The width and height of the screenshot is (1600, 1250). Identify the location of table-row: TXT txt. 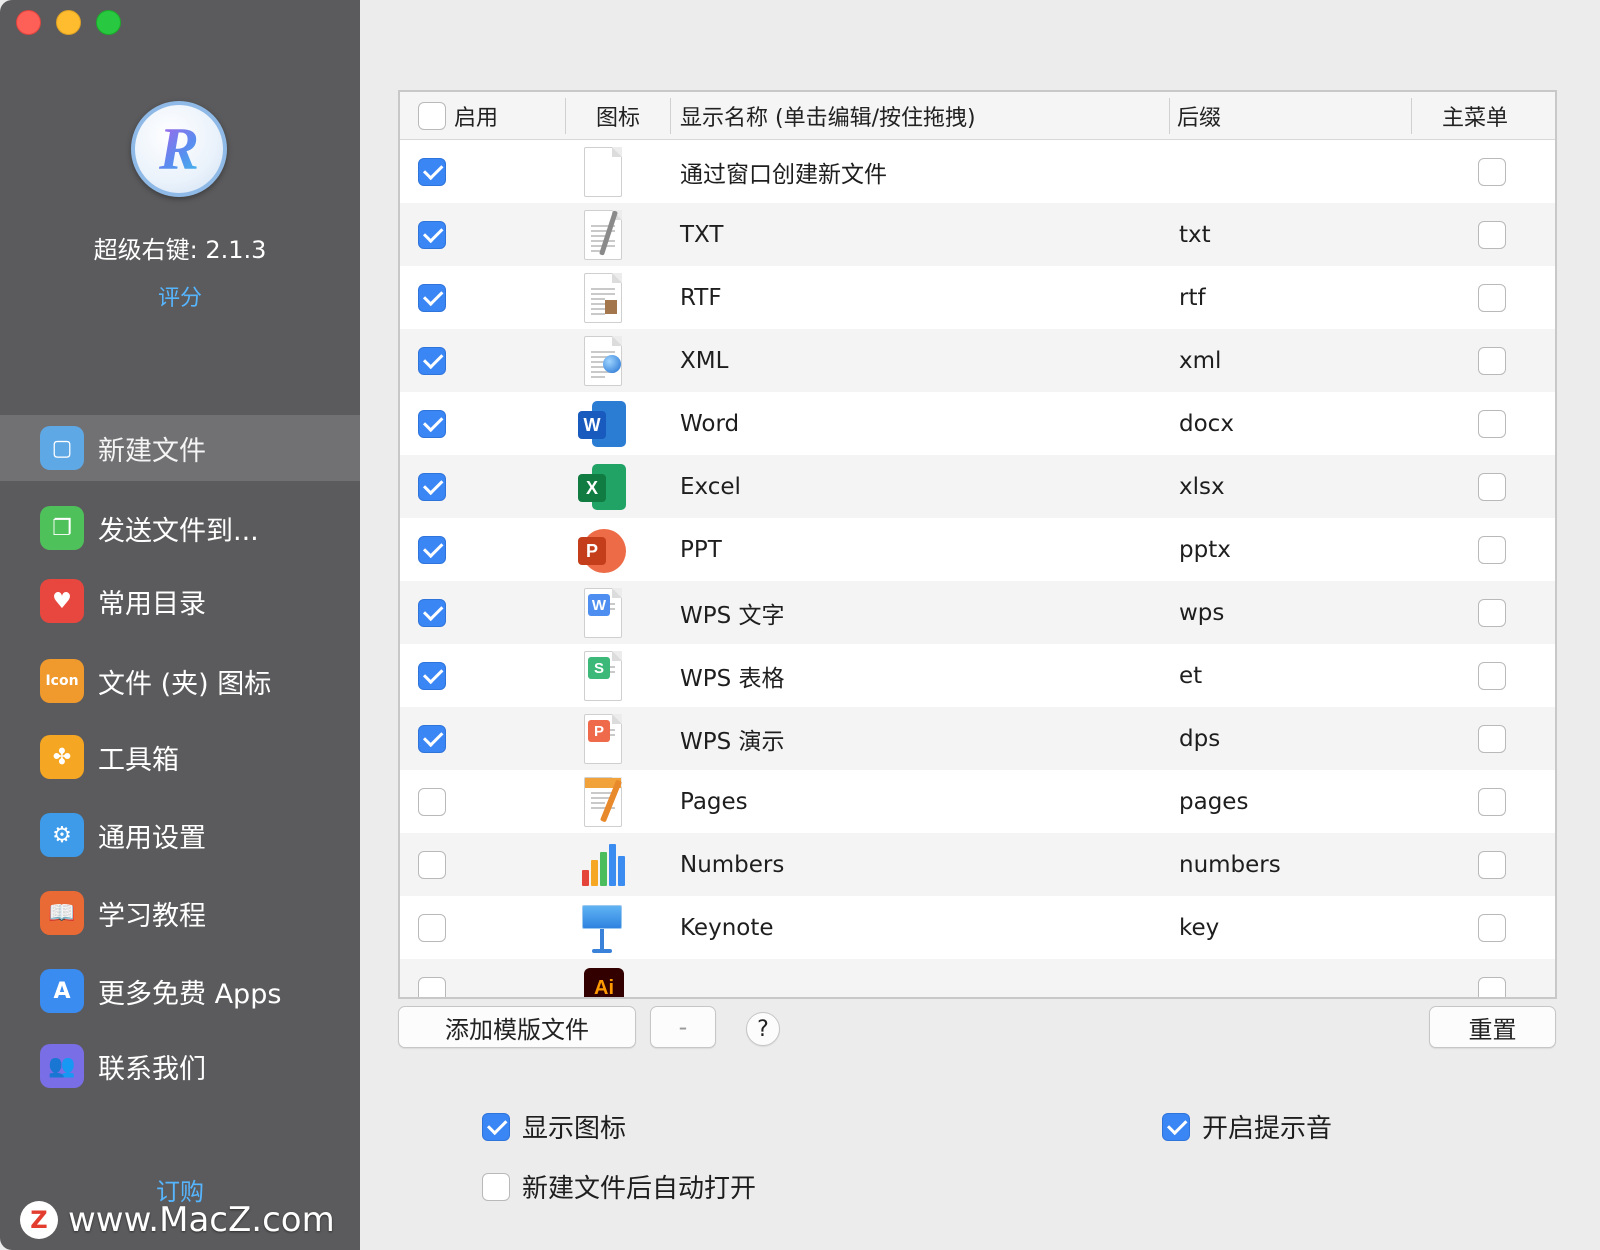
(977, 235).